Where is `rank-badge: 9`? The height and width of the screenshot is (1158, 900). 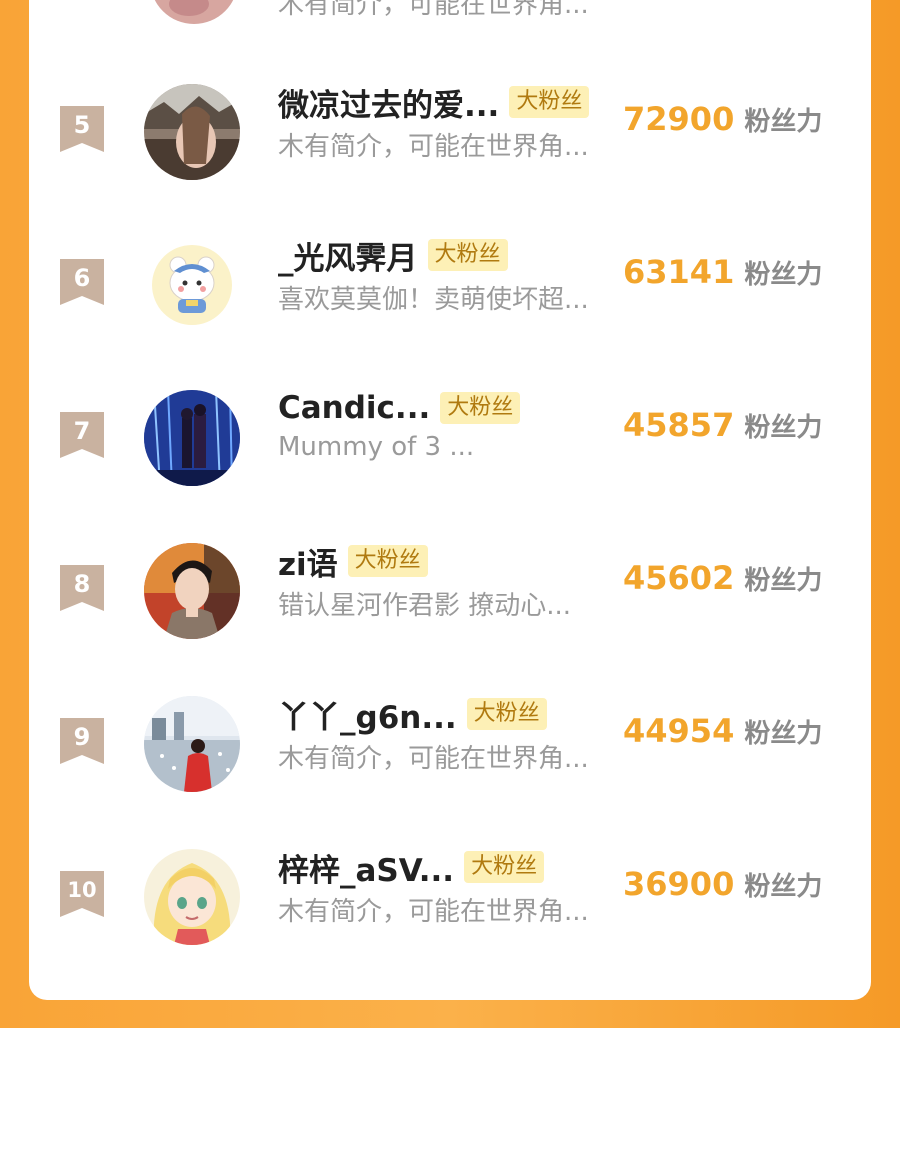
rank-badge: 9 is located at coordinates (82, 741).